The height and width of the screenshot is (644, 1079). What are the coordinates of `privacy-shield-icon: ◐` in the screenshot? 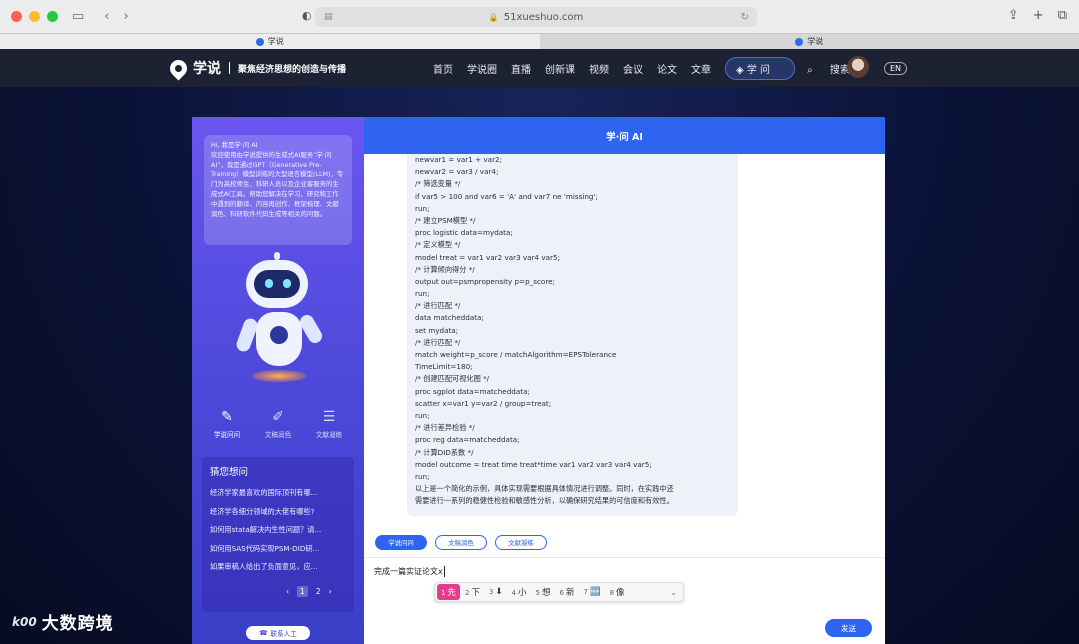 It's located at (307, 15).